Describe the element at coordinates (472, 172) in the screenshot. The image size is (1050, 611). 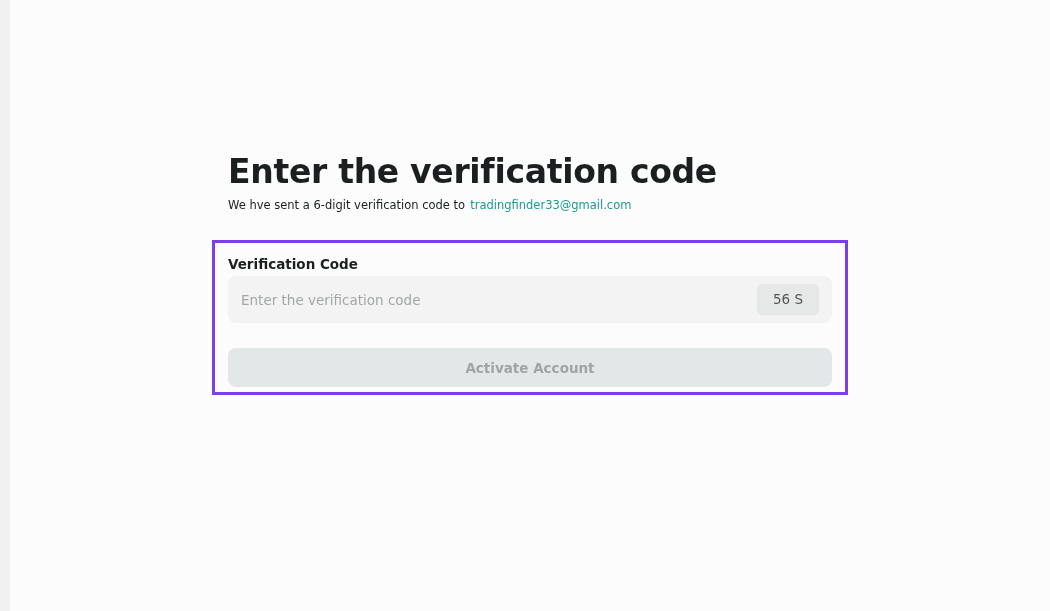
I see `page-title: Enter the verification code` at that location.